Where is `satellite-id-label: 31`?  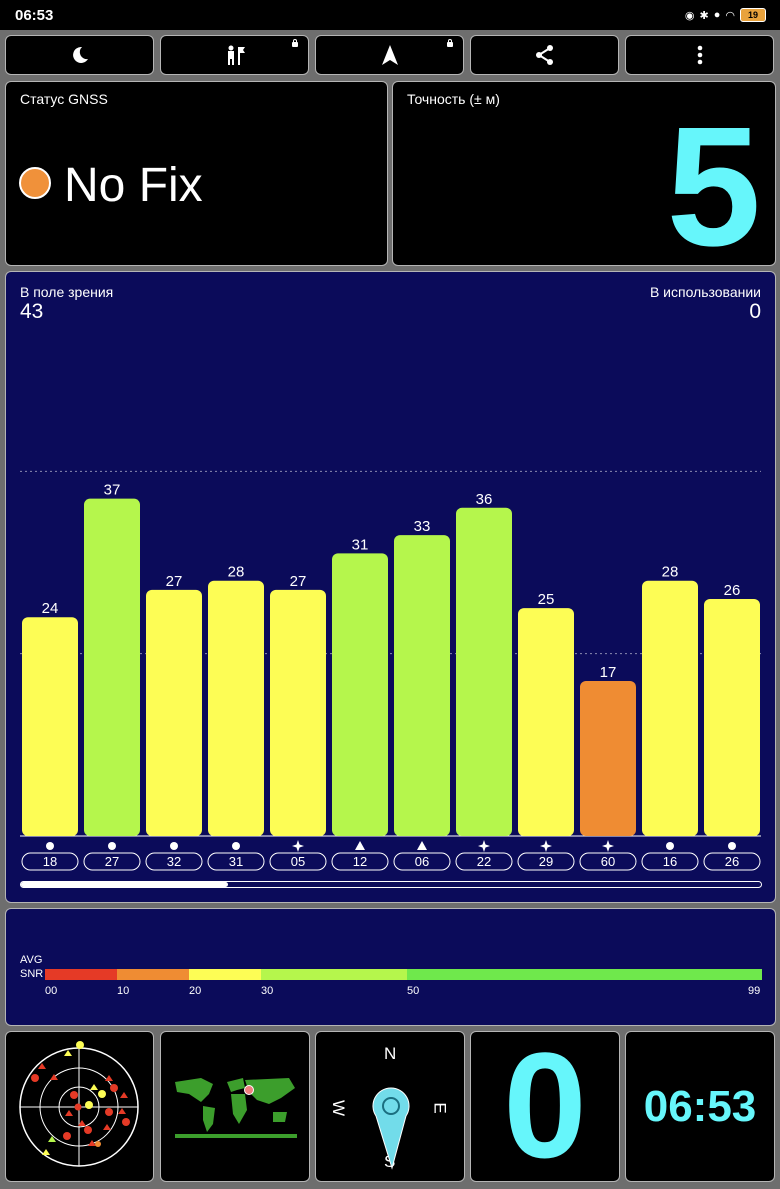
satellite-id-label: 31 is located at coordinates (236, 861).